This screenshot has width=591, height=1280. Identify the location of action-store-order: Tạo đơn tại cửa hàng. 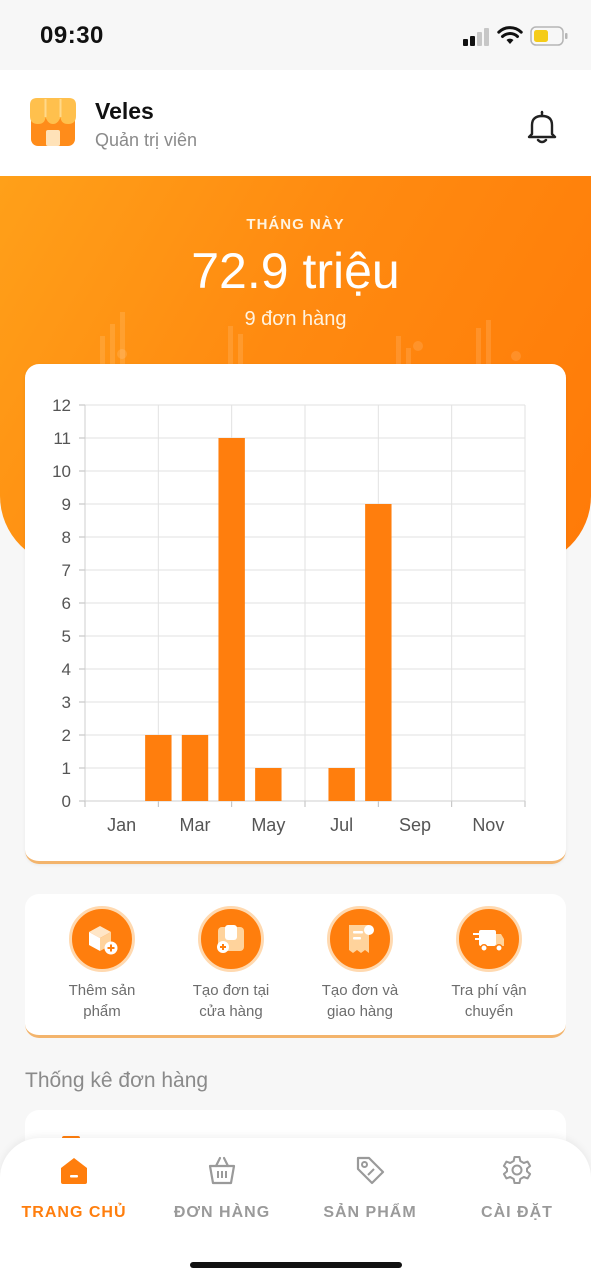
(231, 970).